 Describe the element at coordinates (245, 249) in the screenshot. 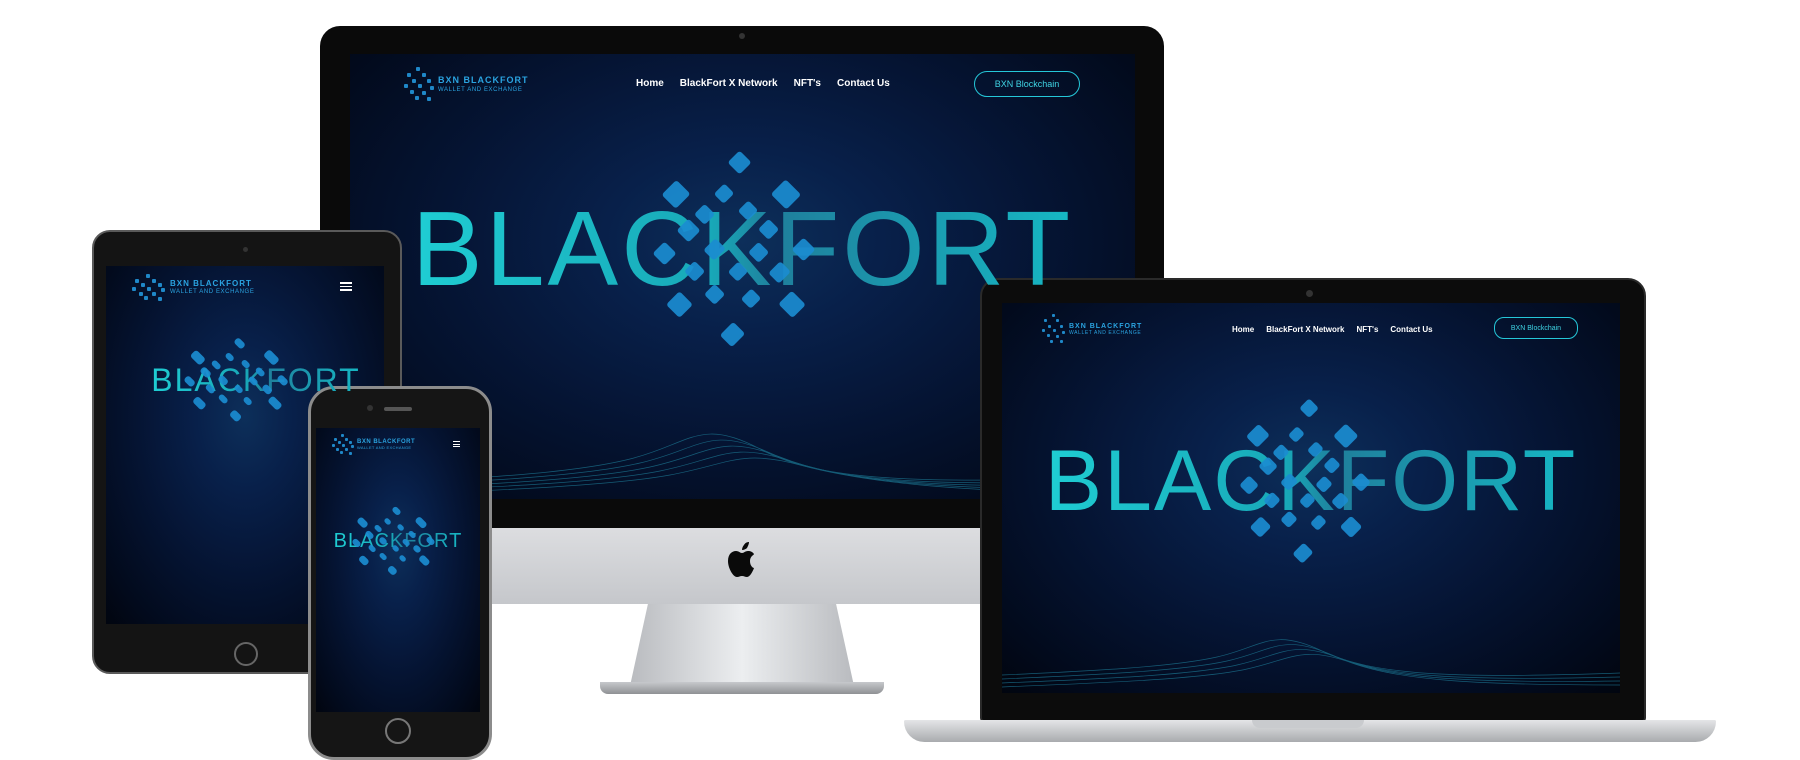

I see `ipad-camera` at that location.